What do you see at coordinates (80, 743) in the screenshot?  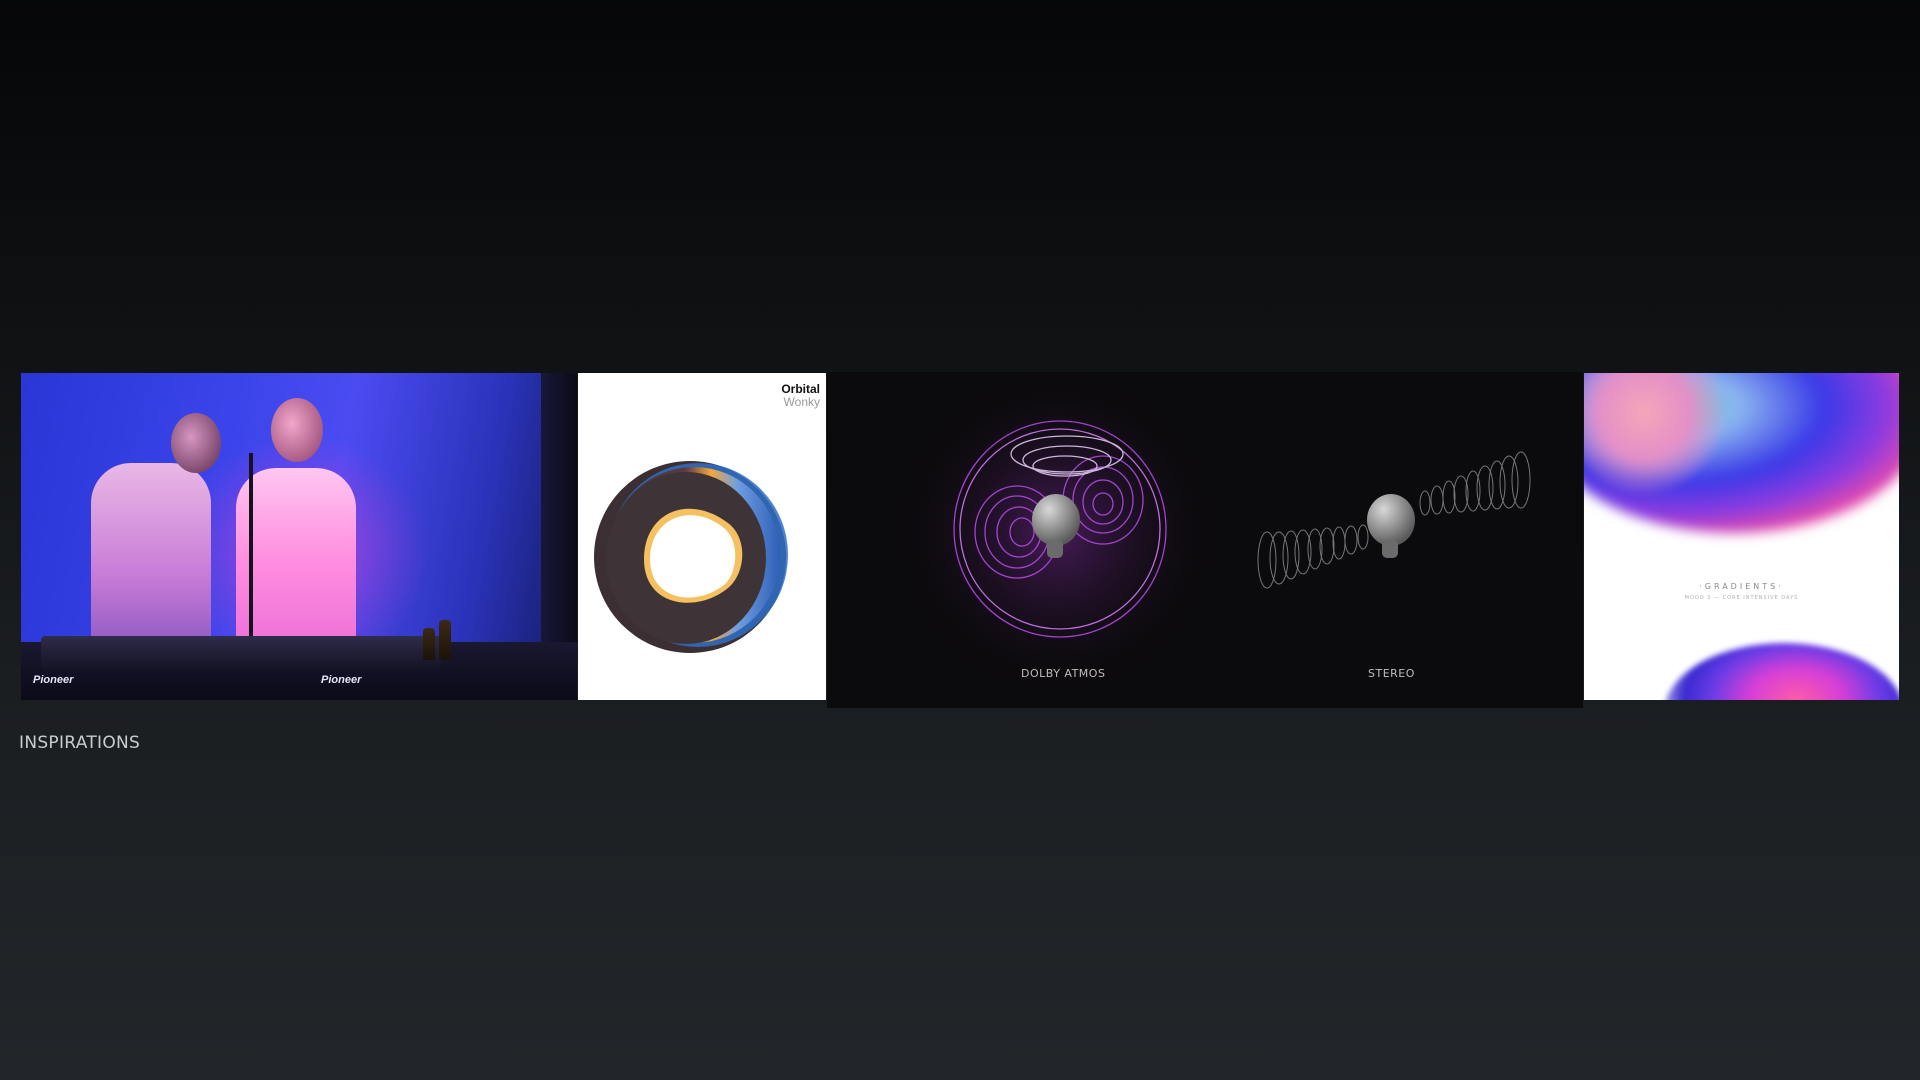 I see `section-title: INSPIRATIONS` at bounding box center [80, 743].